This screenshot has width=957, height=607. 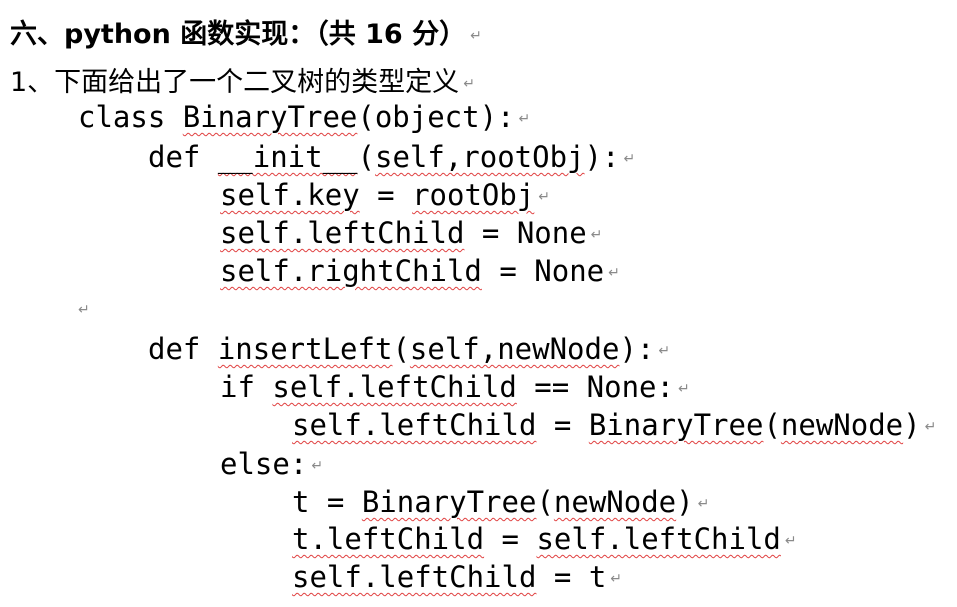 I want to click on code-token-spellcheck: rootObj, so click(x=473, y=195).